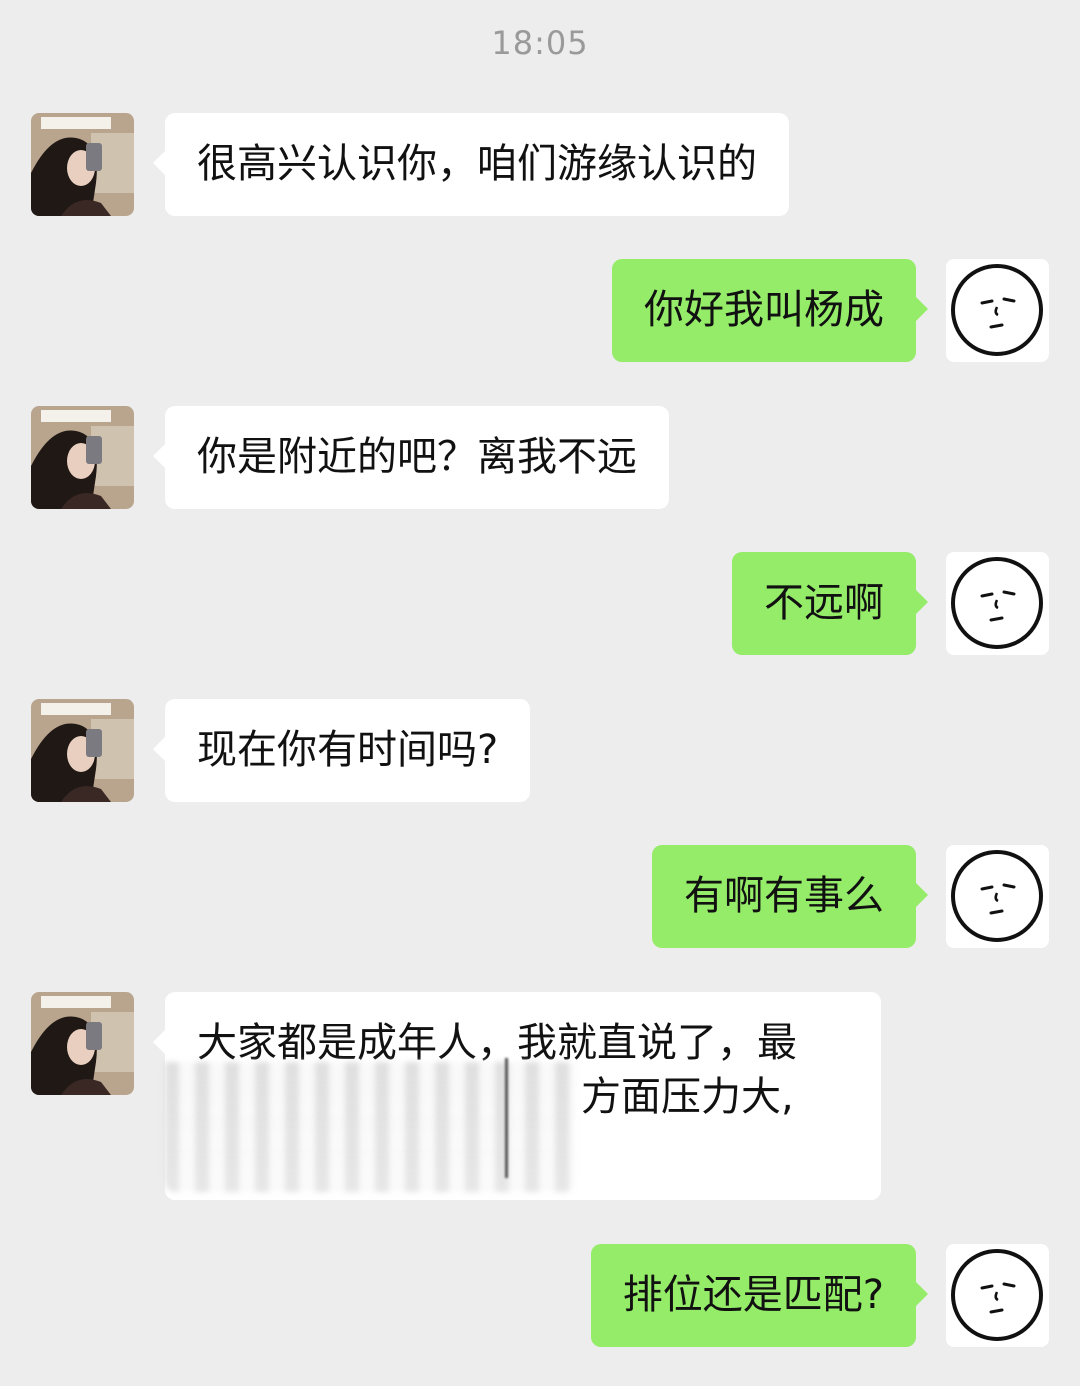  What do you see at coordinates (348, 750) in the screenshot?
I see `message-text: 现在你有时间吗?` at bounding box center [348, 750].